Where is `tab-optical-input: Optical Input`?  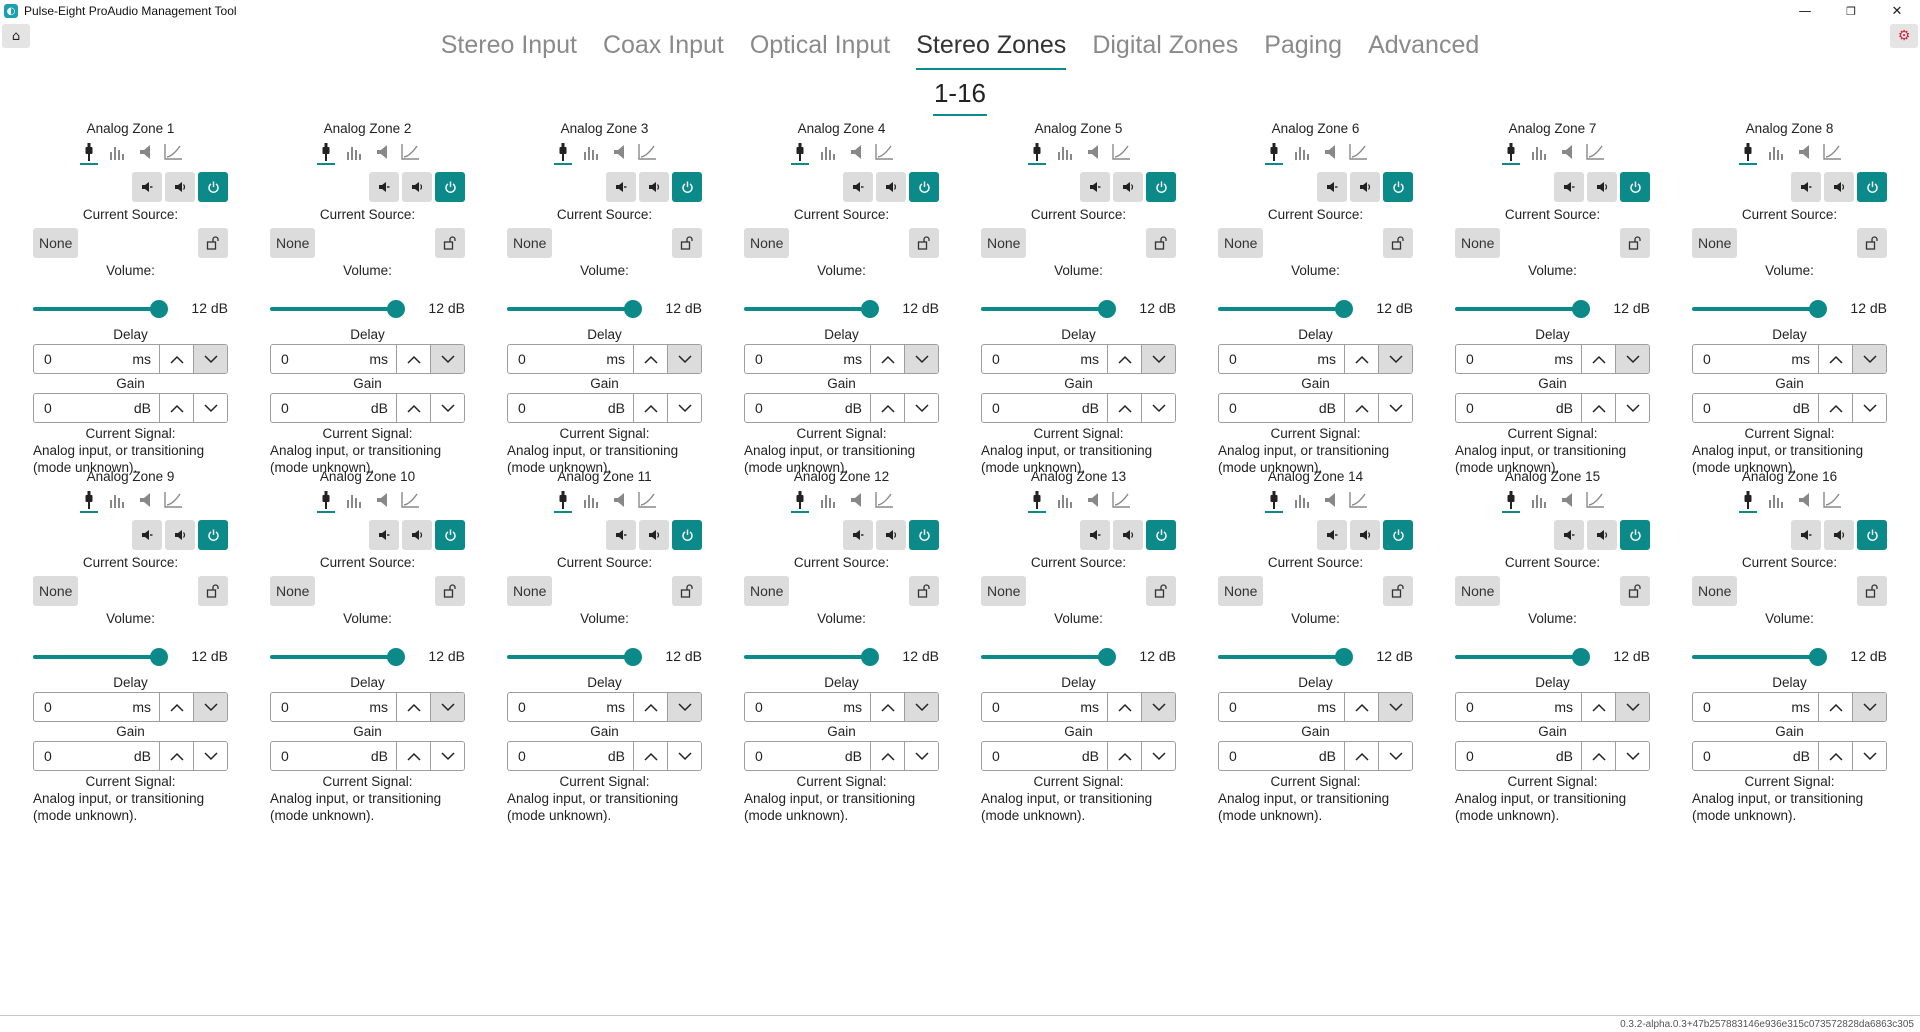
tab-optical-input: Optical Input is located at coordinates (820, 49).